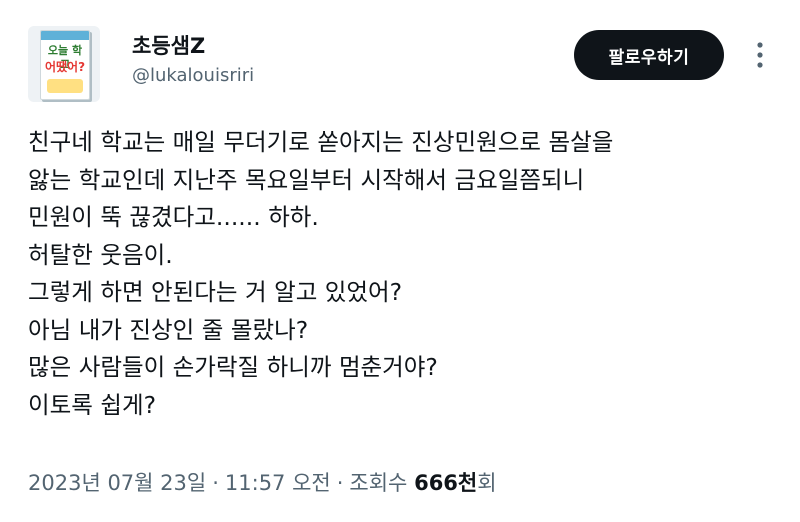  Describe the element at coordinates (65, 86) in the screenshot. I see `book-illustration` at that location.